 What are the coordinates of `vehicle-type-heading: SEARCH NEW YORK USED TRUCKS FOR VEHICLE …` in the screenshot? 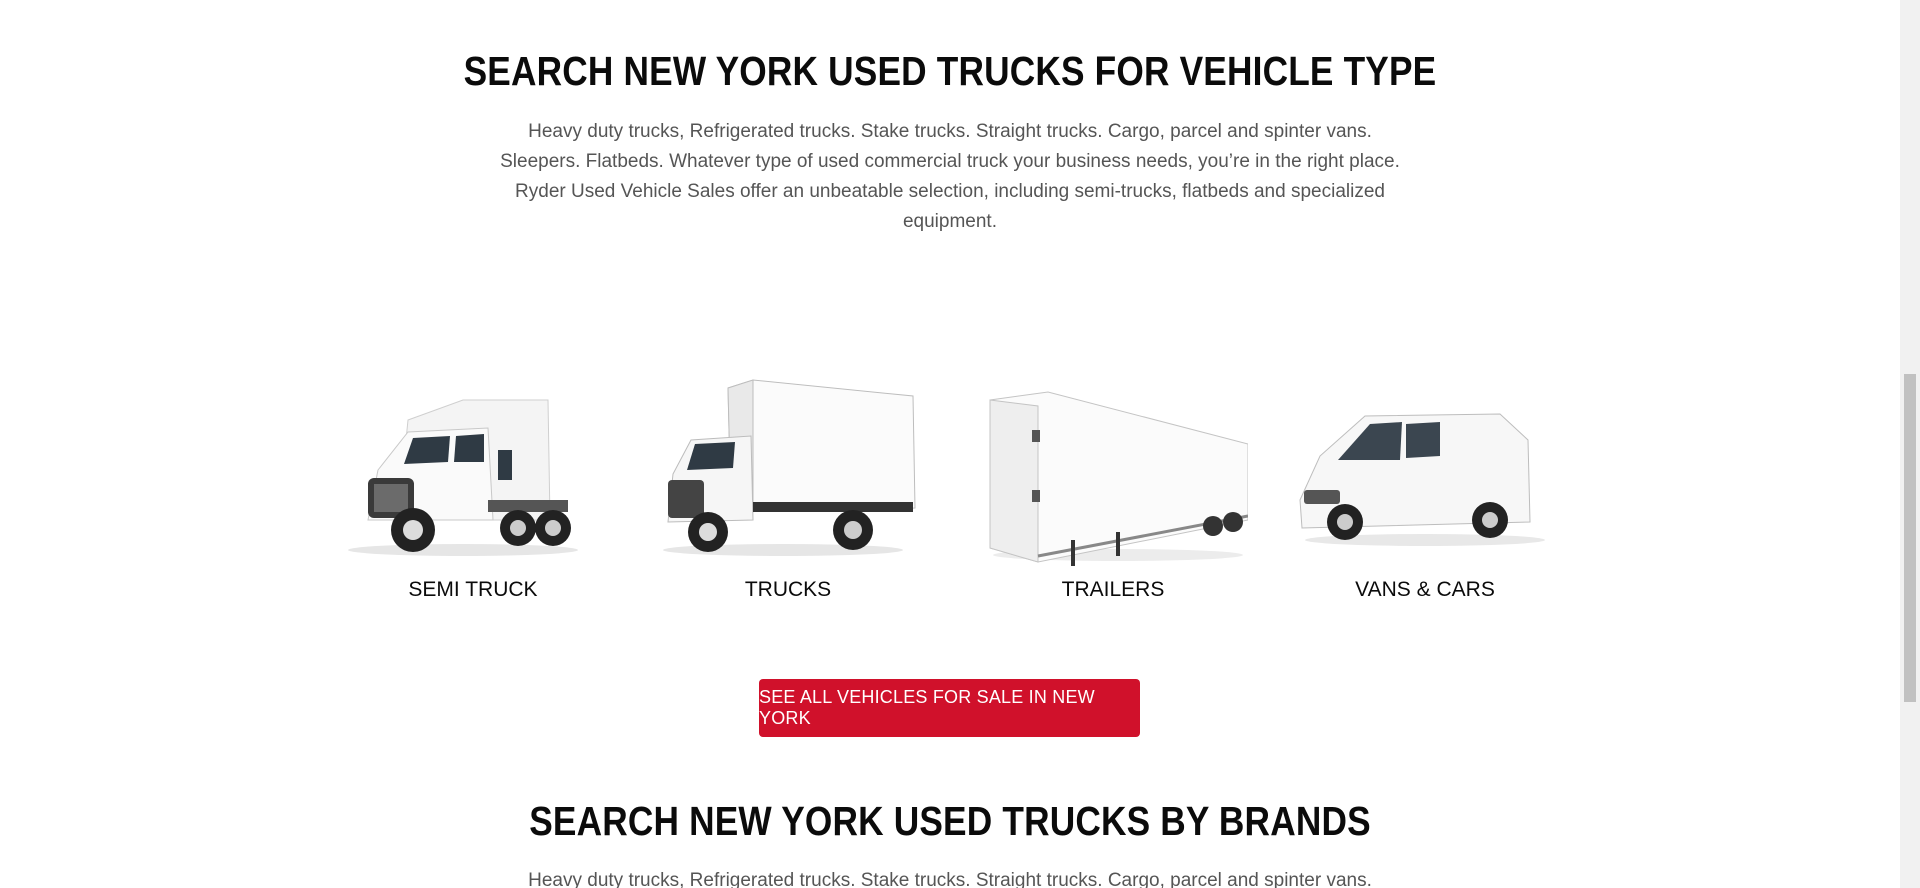 It's located at (950, 71).